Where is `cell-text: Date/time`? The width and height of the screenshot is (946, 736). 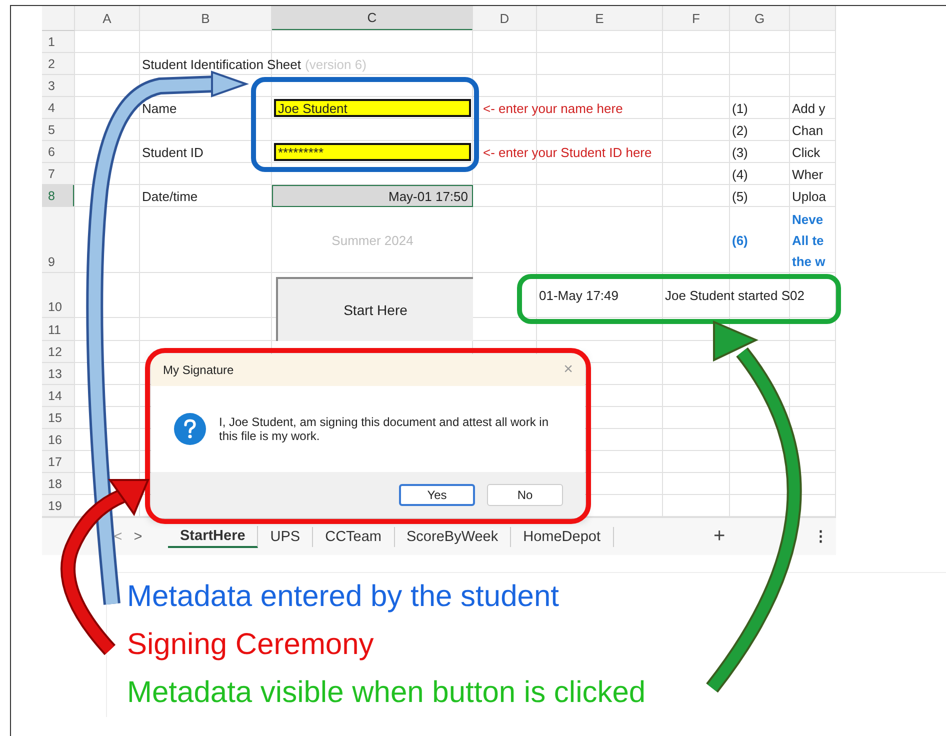 cell-text: Date/time is located at coordinates (170, 196).